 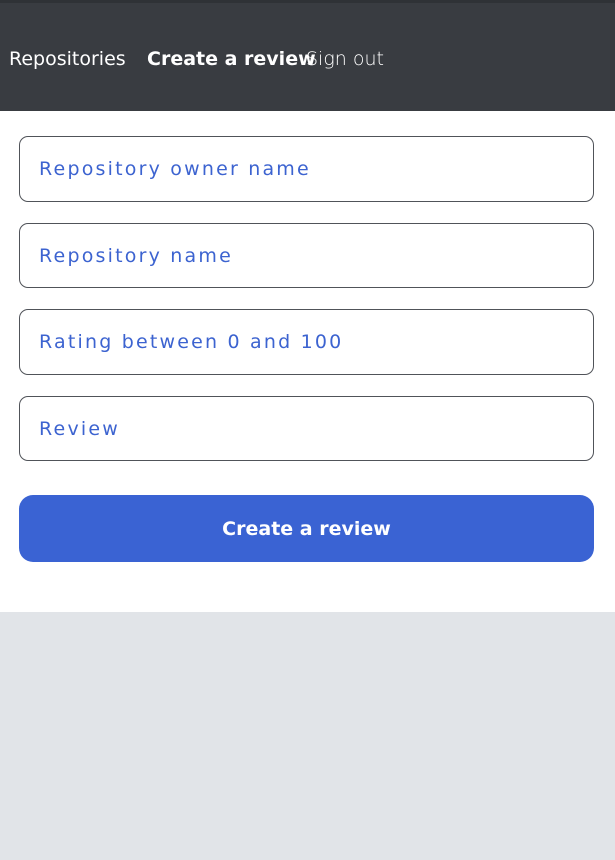 What do you see at coordinates (306, 169) in the screenshot?
I see `repository-owner-input` at bounding box center [306, 169].